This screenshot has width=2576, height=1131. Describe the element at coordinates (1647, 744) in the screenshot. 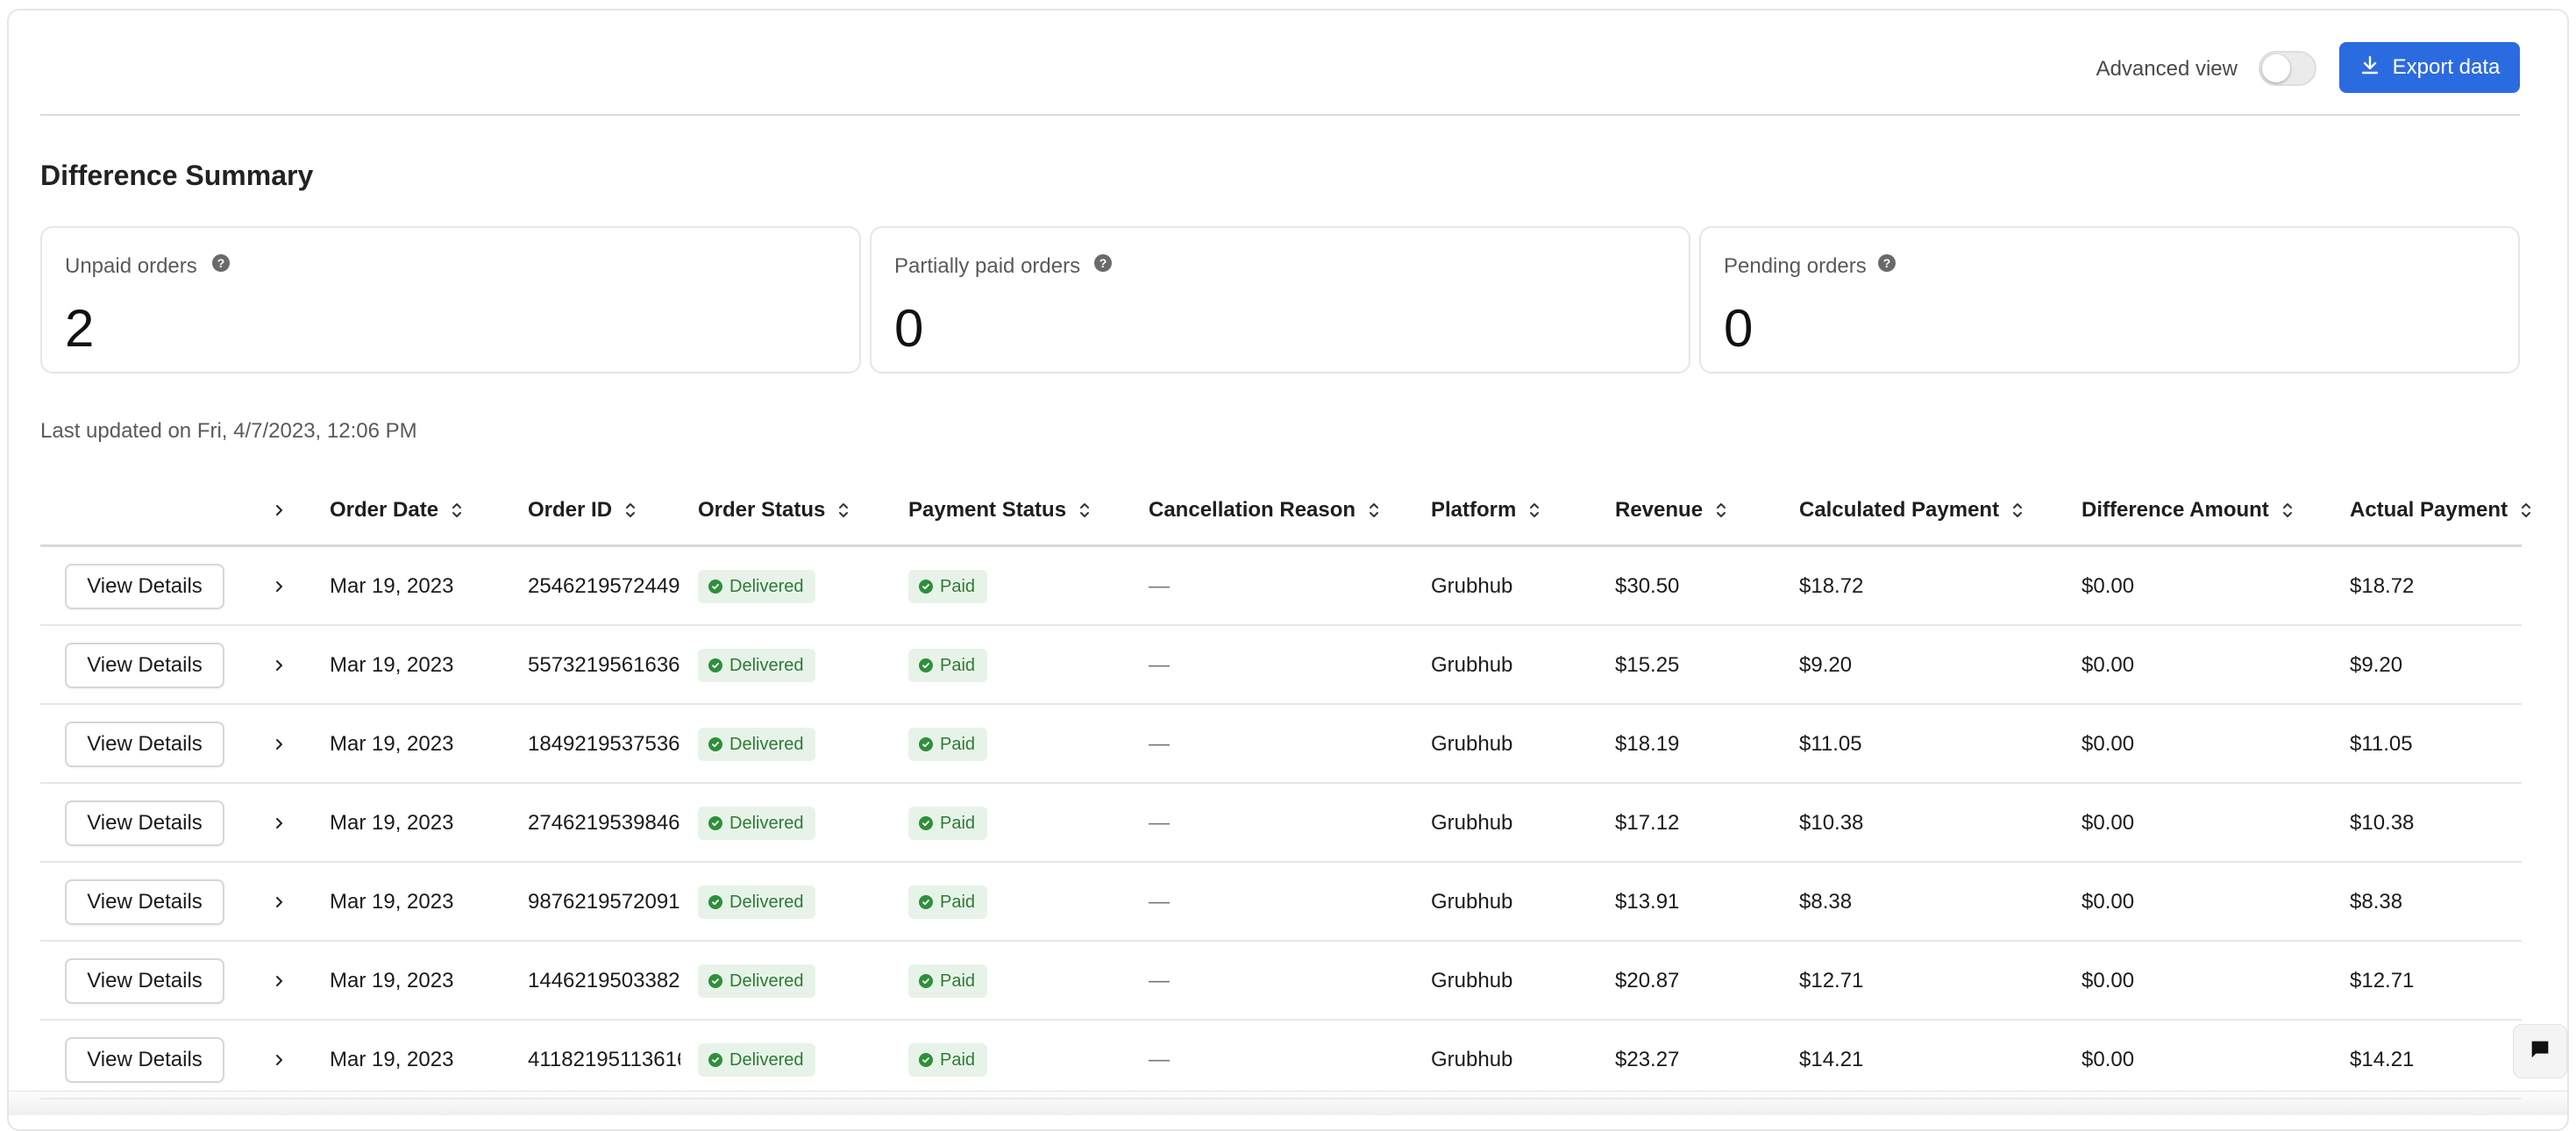

I see `revenue-cell: $18.19` at that location.